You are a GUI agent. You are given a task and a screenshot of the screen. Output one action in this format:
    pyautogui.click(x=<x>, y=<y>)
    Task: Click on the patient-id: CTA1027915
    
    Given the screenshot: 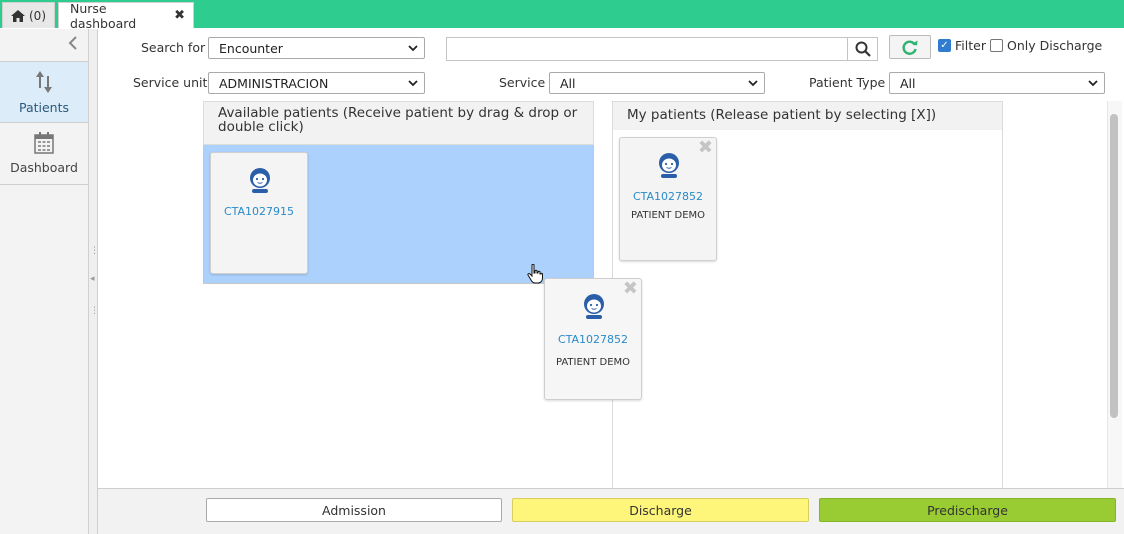 What is the action you would take?
    pyautogui.click(x=259, y=211)
    